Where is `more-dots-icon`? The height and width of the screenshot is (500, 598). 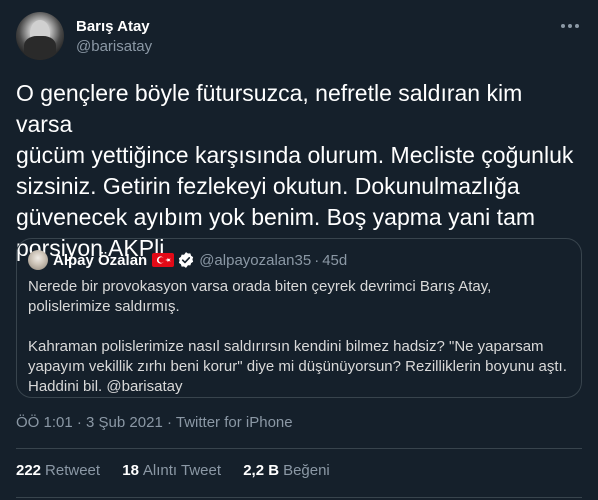 more-dots-icon is located at coordinates (570, 26).